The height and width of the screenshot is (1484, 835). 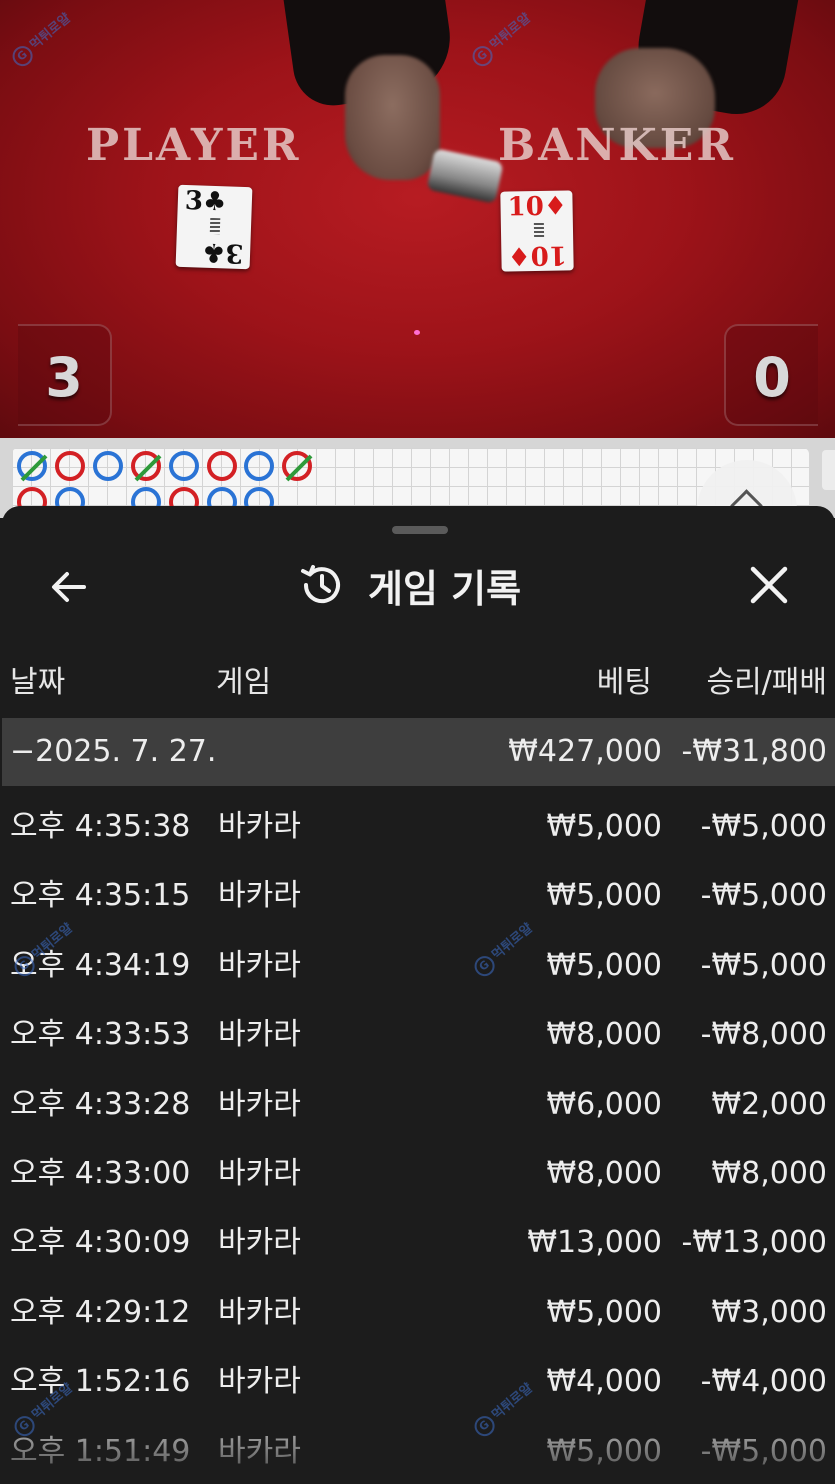 I want to click on back-button, so click(x=69, y=587).